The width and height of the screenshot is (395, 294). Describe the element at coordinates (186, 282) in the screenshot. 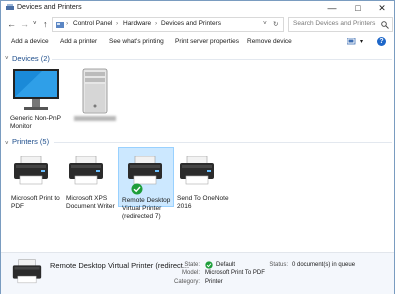

I see `category-label: Category:` at that location.